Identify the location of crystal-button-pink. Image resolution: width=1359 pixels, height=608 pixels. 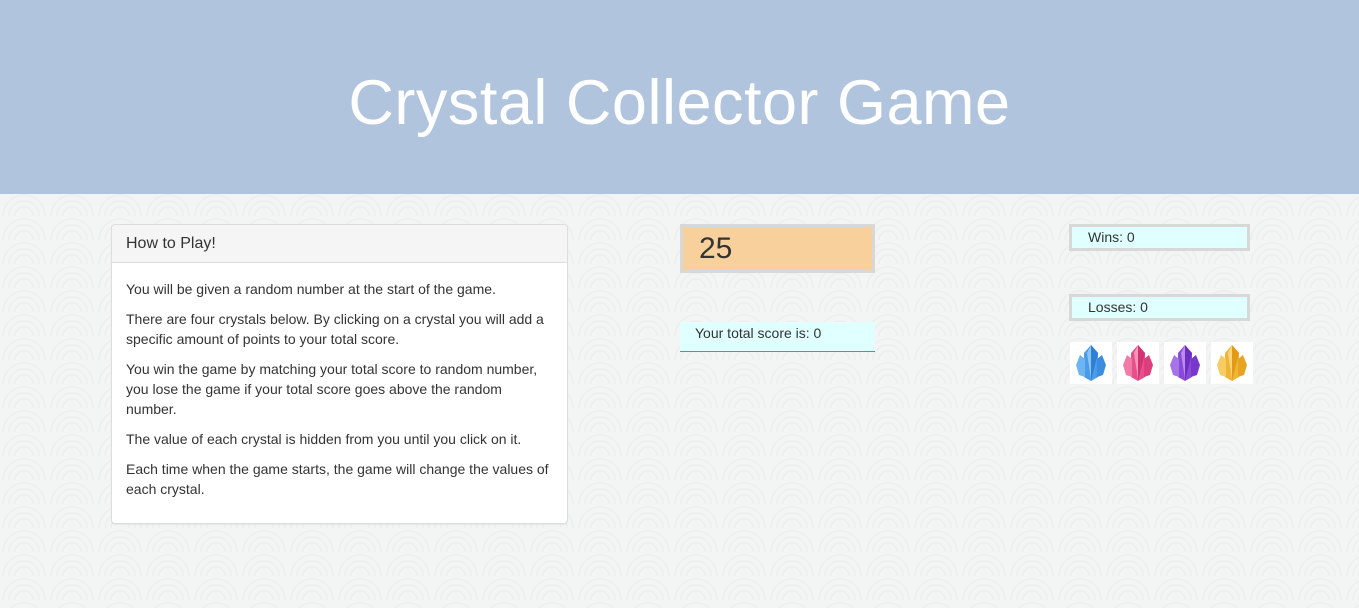
(1138, 363).